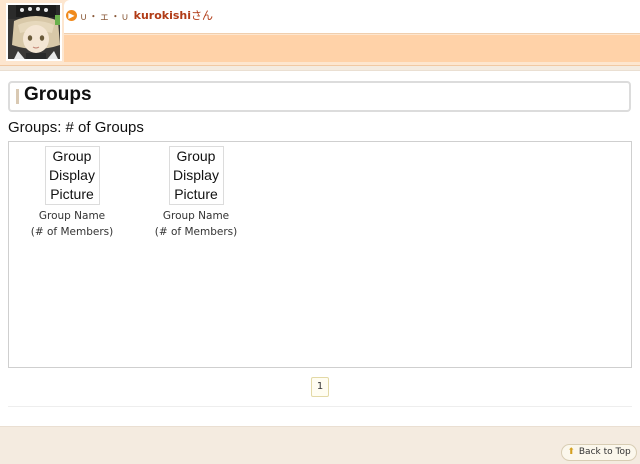  What do you see at coordinates (71, 15) in the screenshot?
I see `arrow-right-circle-icon: ▶` at bounding box center [71, 15].